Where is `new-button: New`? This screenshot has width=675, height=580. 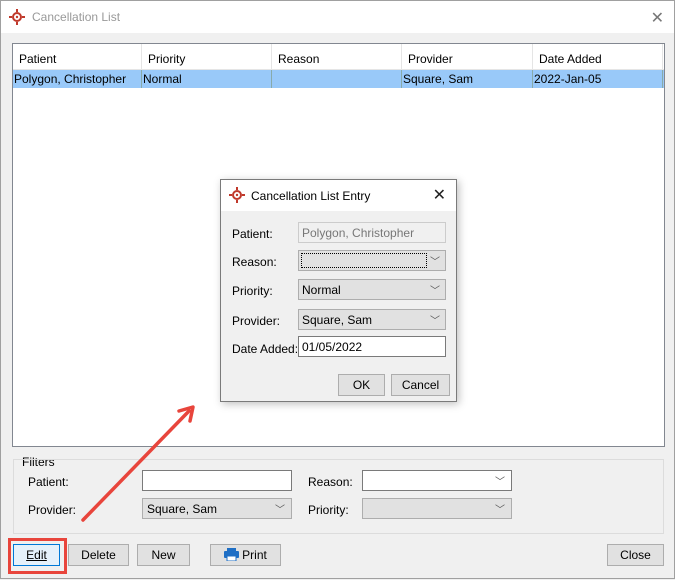 new-button: New is located at coordinates (163, 555).